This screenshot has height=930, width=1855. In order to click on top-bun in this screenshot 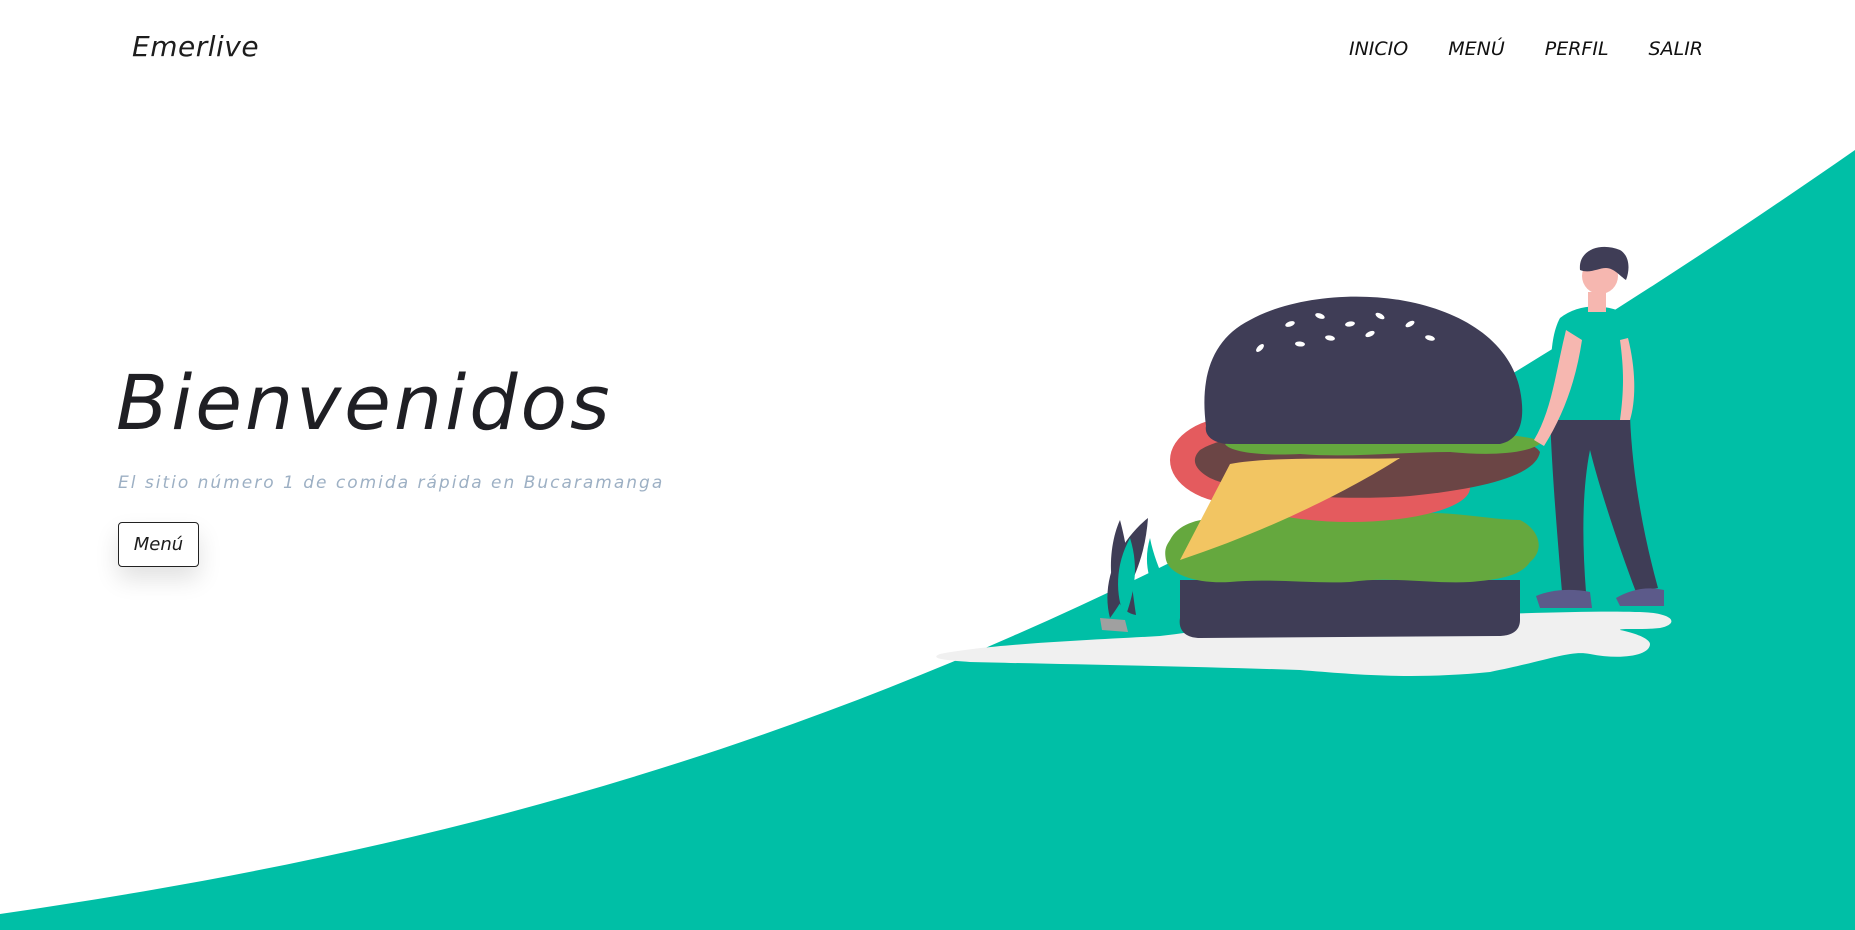, I will do `click(1363, 370)`.